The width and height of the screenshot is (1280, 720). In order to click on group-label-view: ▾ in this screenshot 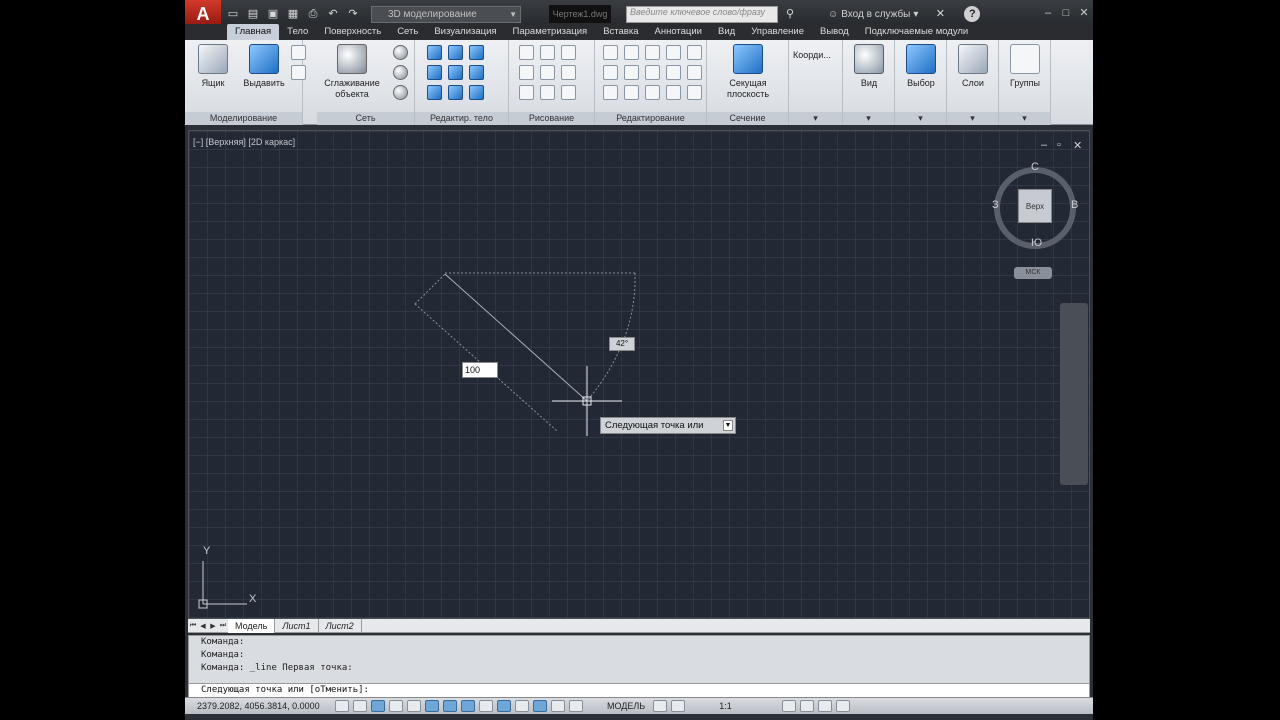, I will do `click(868, 118)`.